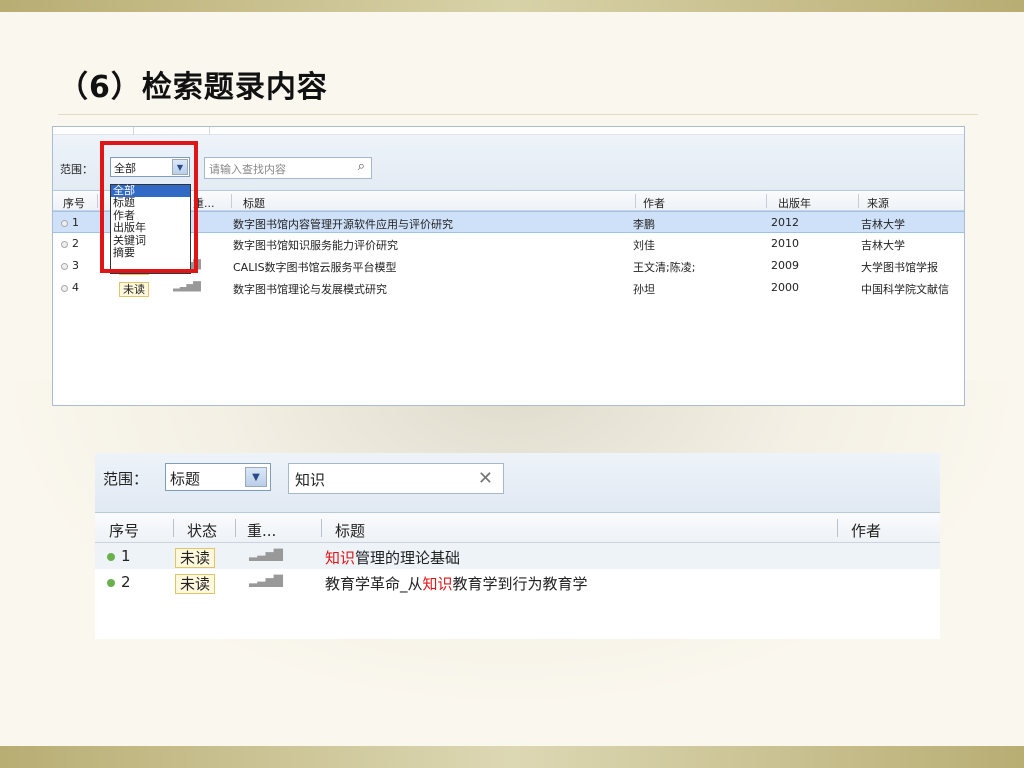  What do you see at coordinates (310, 480) in the screenshot?
I see `search-value: 知识` at bounding box center [310, 480].